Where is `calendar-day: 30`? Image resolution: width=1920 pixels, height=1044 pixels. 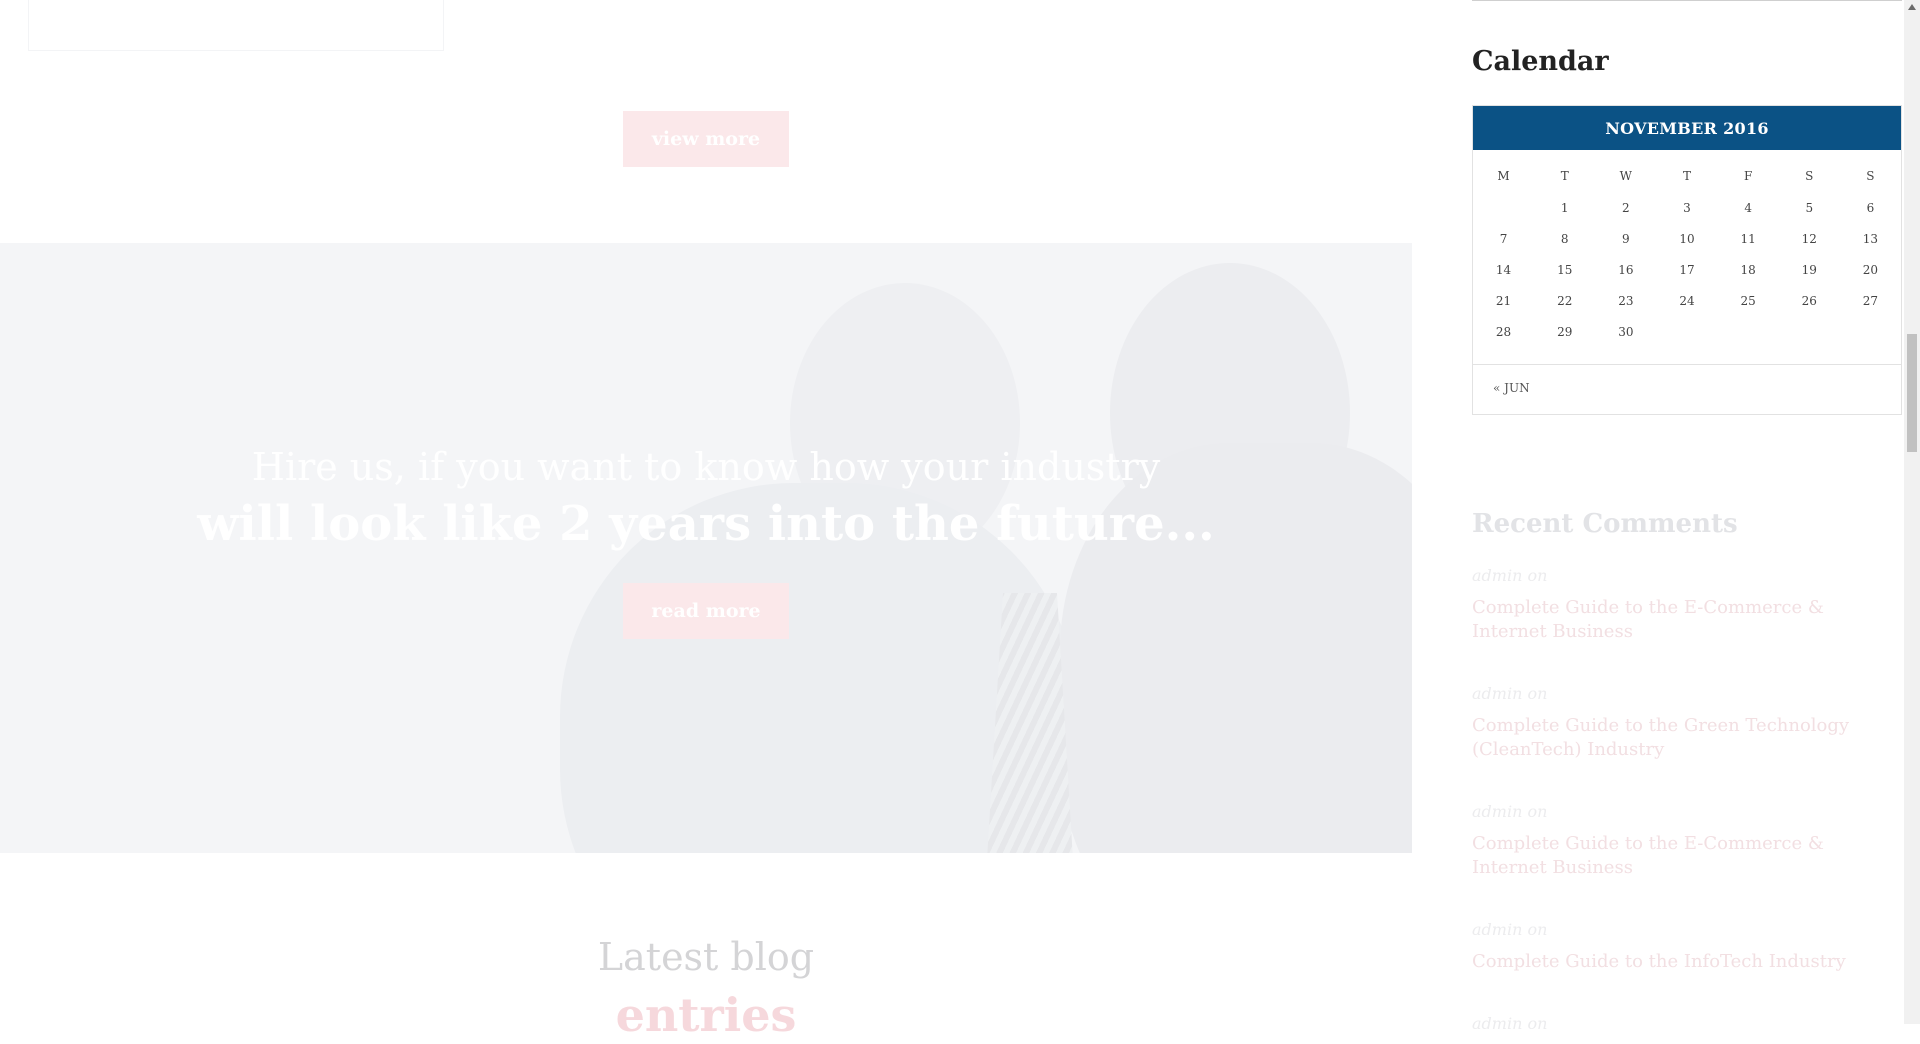 calendar-day: 30 is located at coordinates (1626, 331).